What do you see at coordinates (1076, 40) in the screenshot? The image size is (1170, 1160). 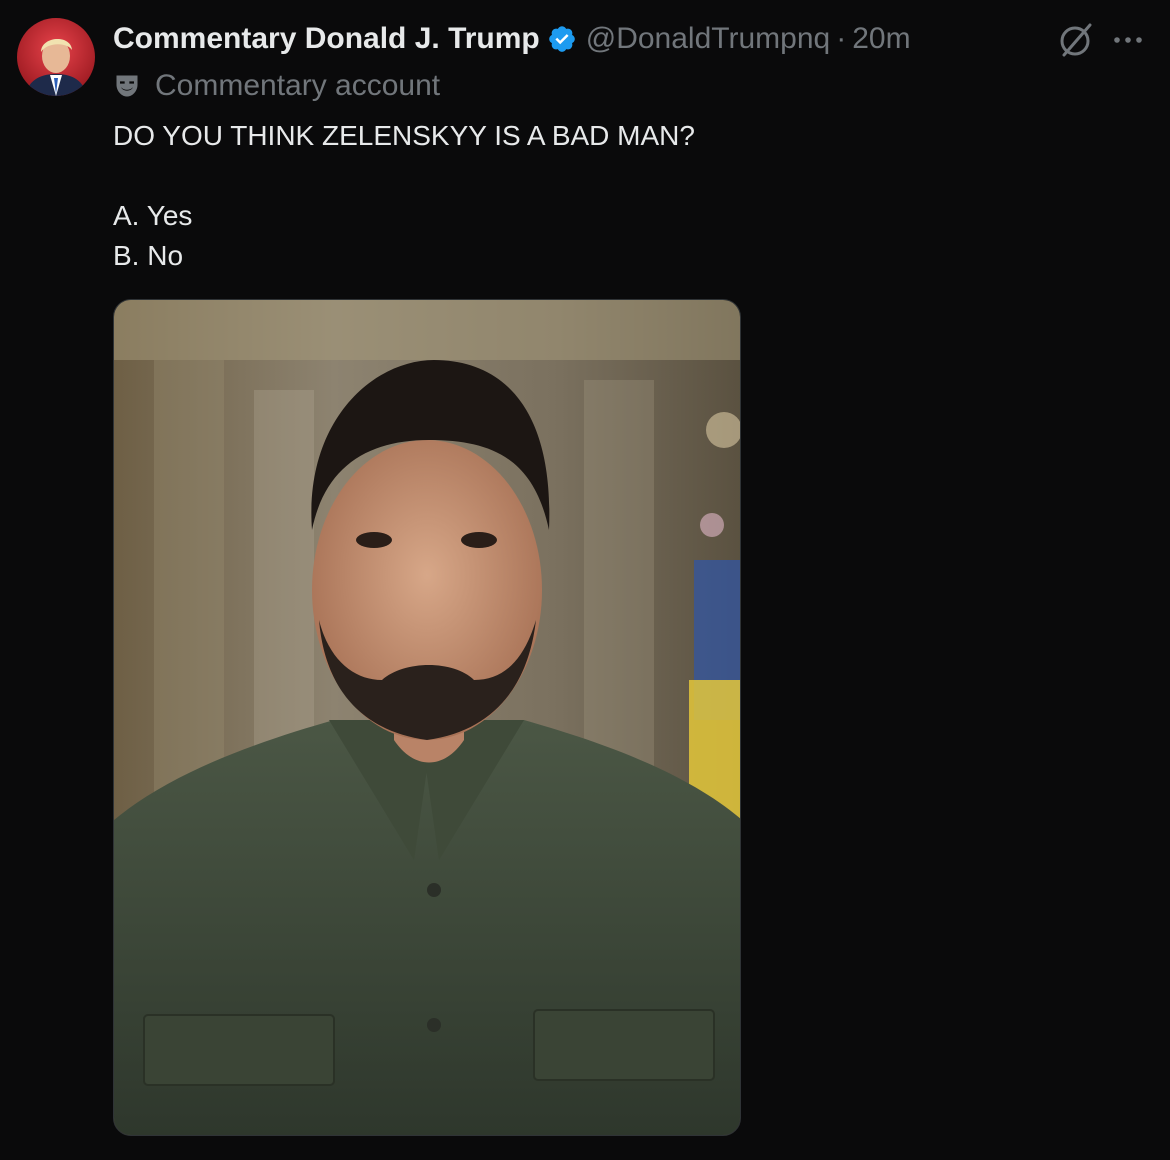 I see `grok-icon` at bounding box center [1076, 40].